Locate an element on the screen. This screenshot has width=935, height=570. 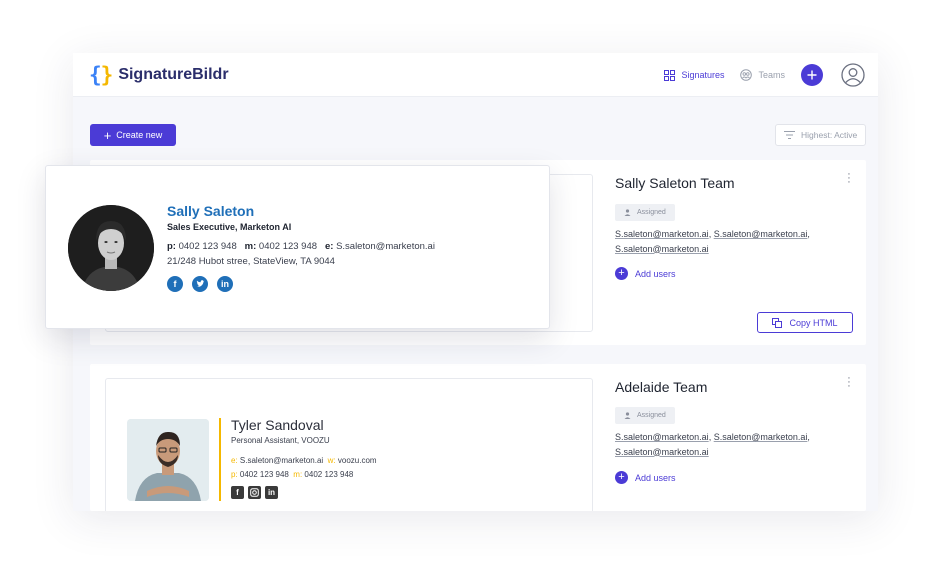
web-key: w: is located at coordinates (331, 460).